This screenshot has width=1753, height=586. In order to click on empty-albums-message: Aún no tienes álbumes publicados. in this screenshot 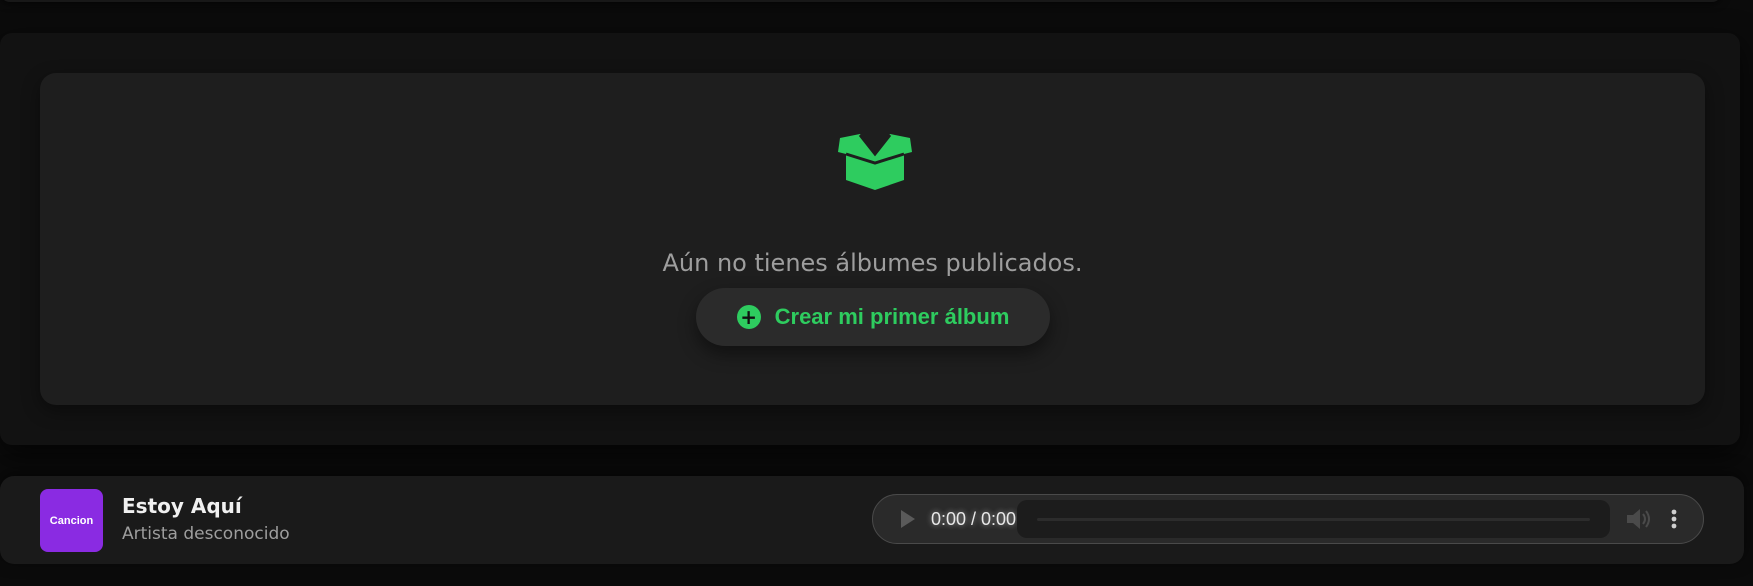, I will do `click(872, 263)`.